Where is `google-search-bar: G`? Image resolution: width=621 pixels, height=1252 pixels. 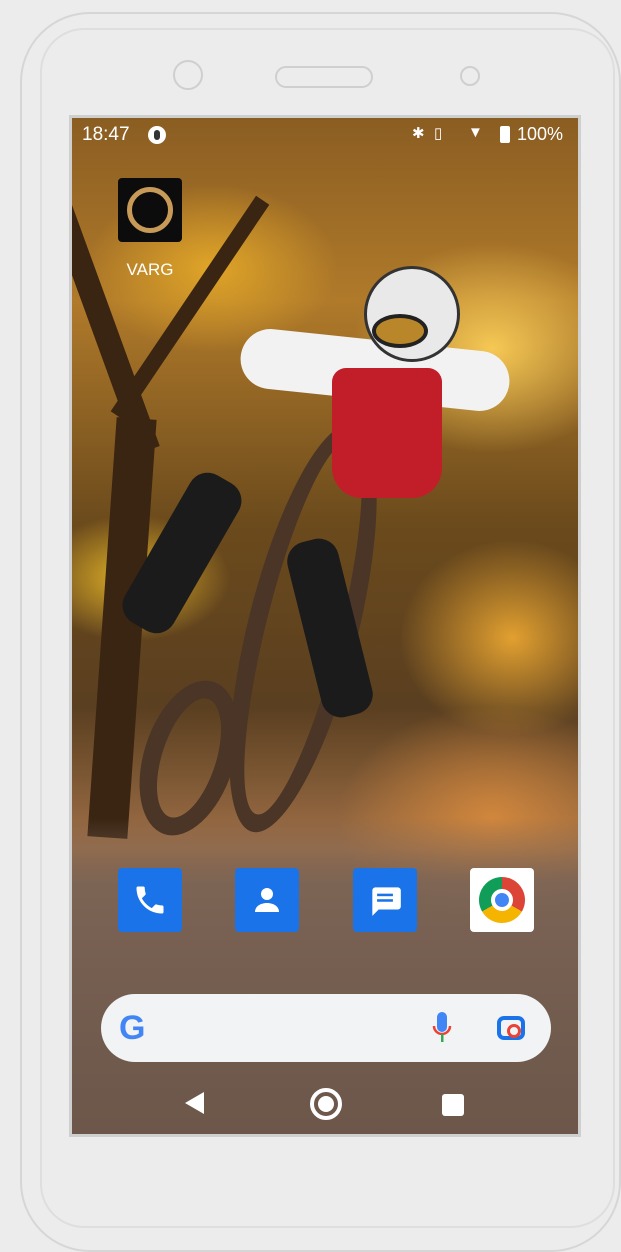 google-search-bar: G is located at coordinates (326, 1028).